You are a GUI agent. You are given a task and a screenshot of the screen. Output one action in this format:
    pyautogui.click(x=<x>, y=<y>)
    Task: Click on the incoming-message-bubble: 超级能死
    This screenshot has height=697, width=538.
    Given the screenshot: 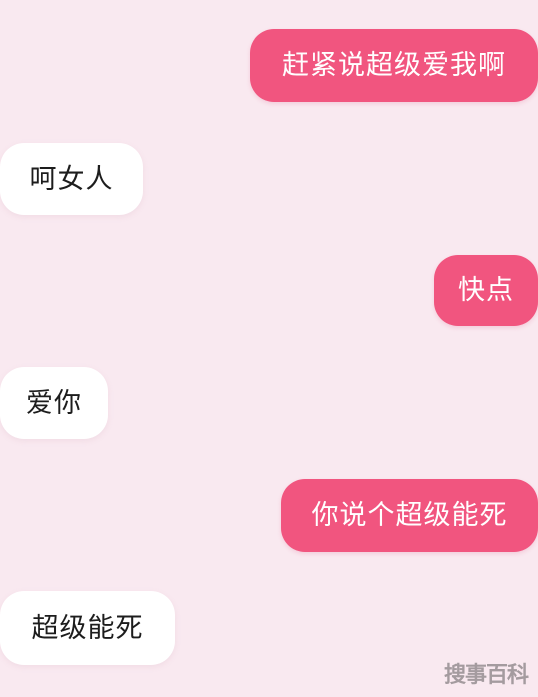 What is the action you would take?
    pyautogui.click(x=87, y=628)
    